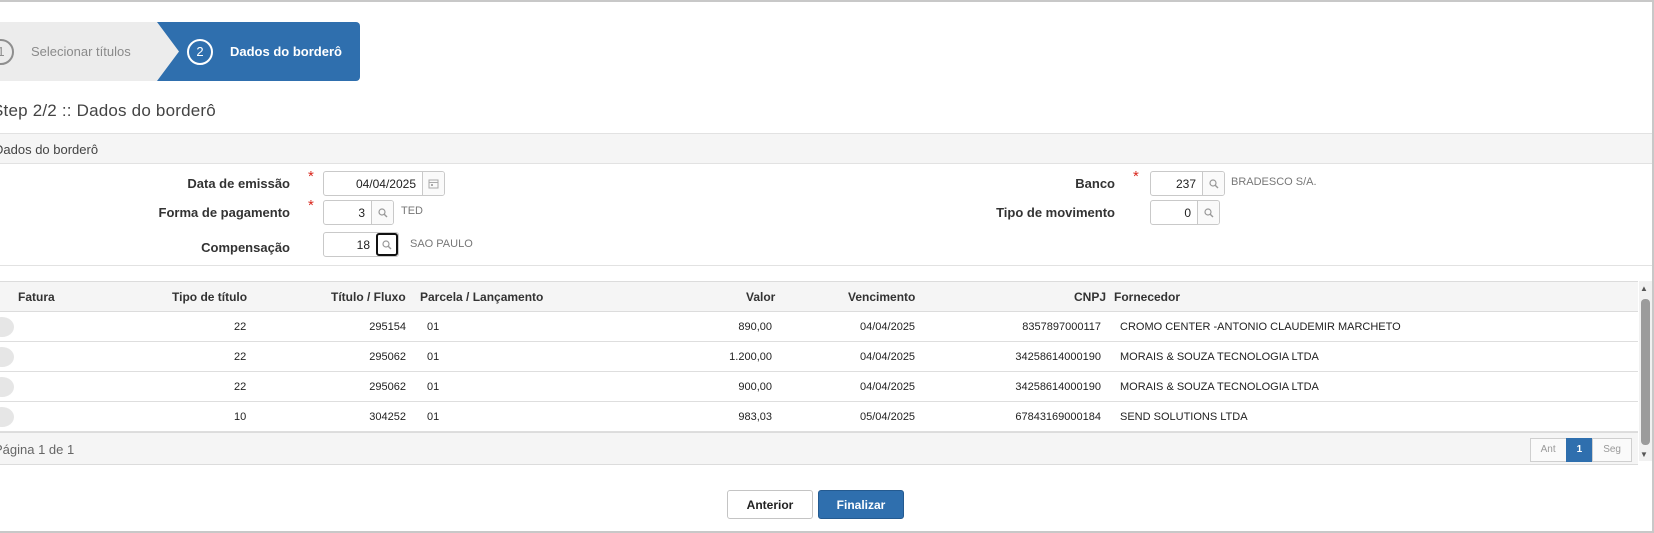  I want to click on tipo-movimento-value: 0, so click(1187, 213).